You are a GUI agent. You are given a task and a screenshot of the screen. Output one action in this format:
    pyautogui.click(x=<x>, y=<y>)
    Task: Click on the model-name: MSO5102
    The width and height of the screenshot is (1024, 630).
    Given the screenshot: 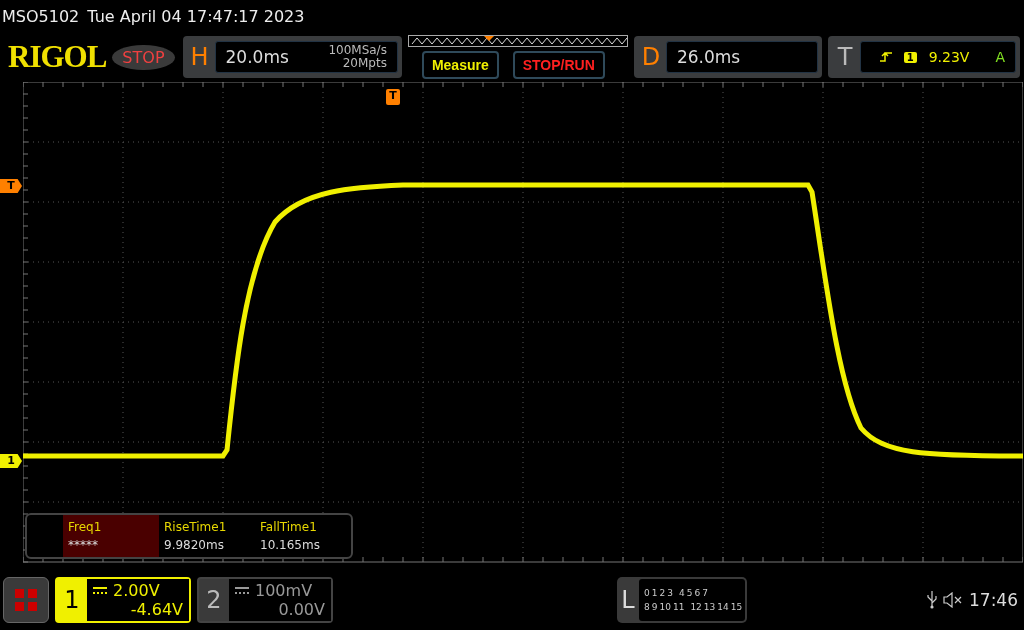 What is the action you would take?
    pyautogui.click(x=41, y=16)
    